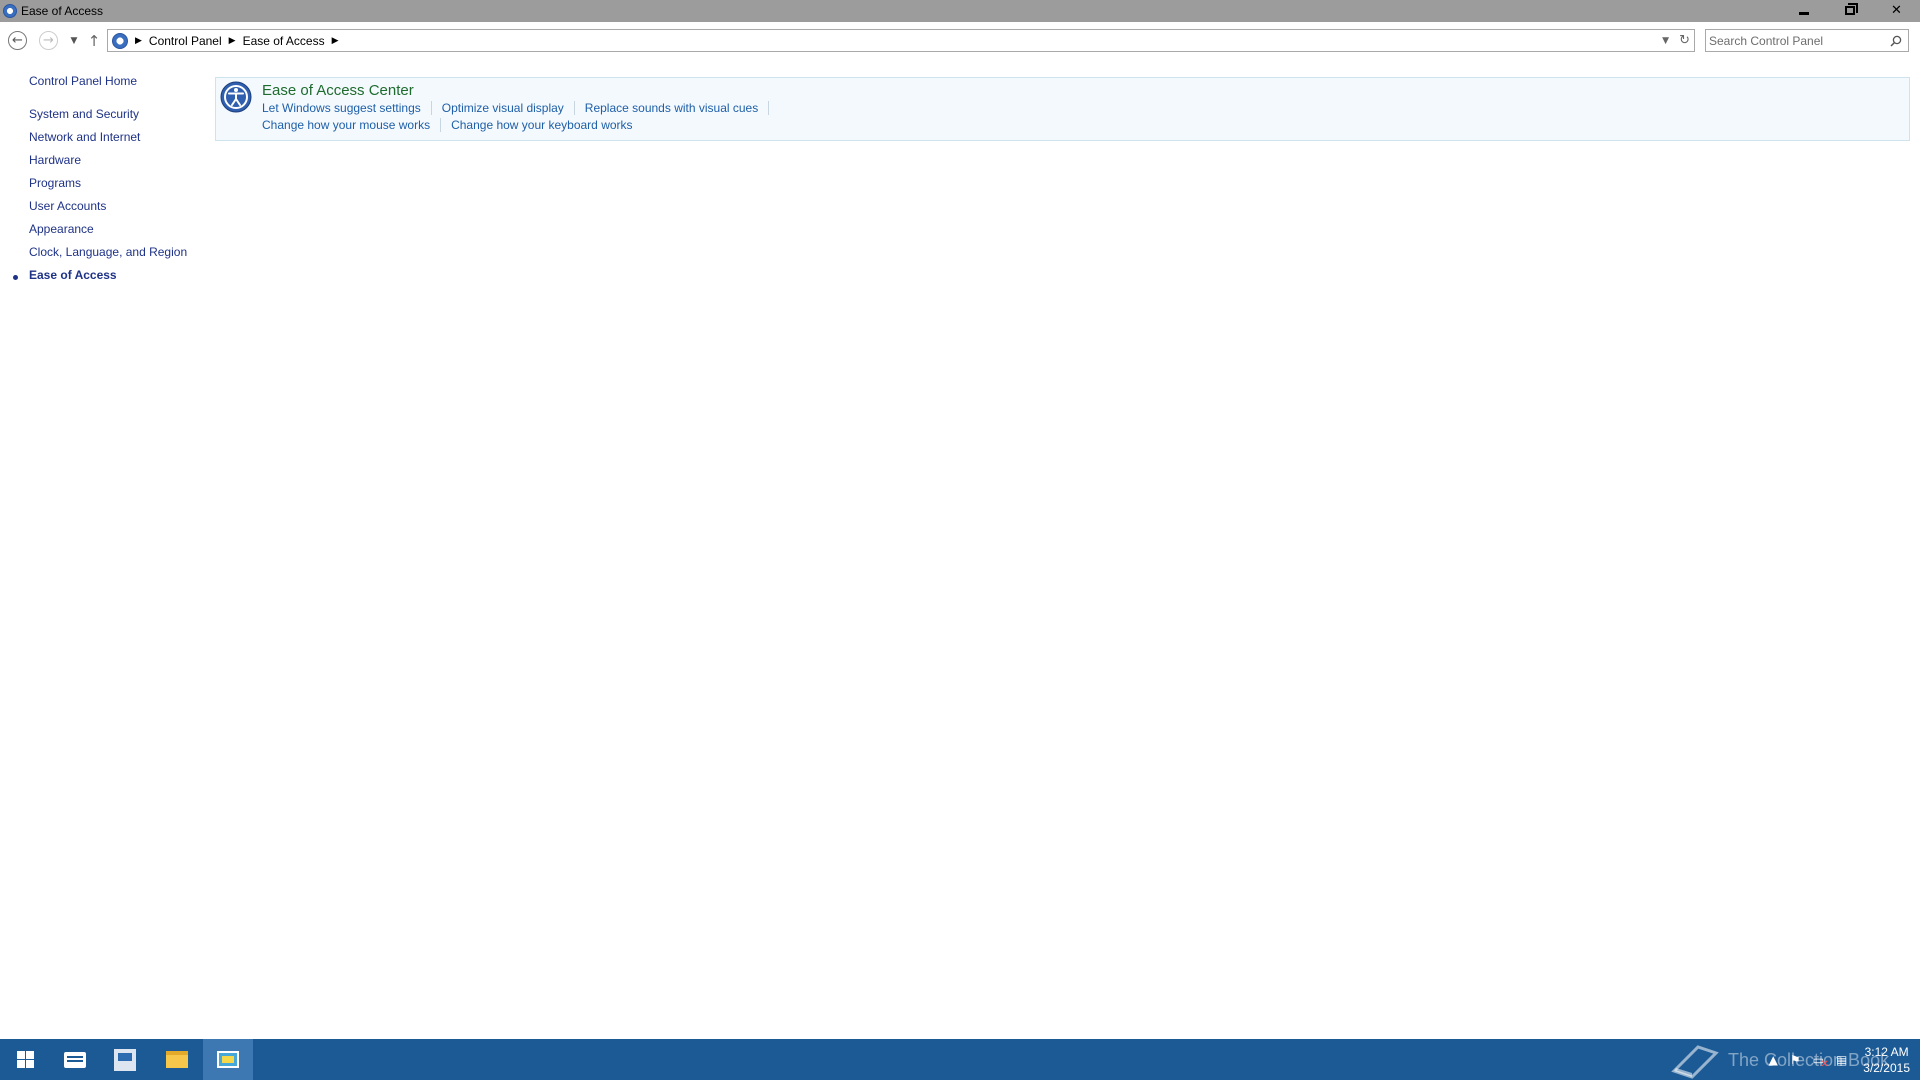  I want to click on close-icon: ✕, so click(1896, 10).